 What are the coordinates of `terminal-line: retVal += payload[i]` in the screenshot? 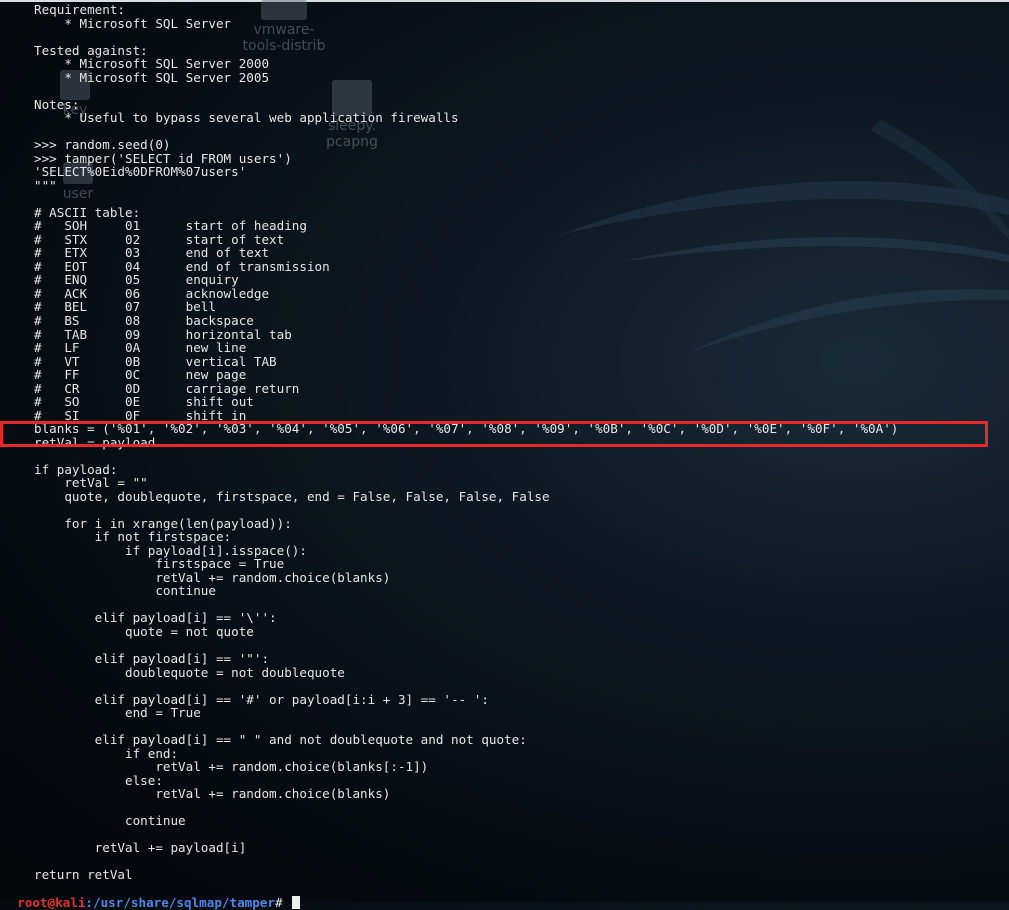 It's located at (140, 848).